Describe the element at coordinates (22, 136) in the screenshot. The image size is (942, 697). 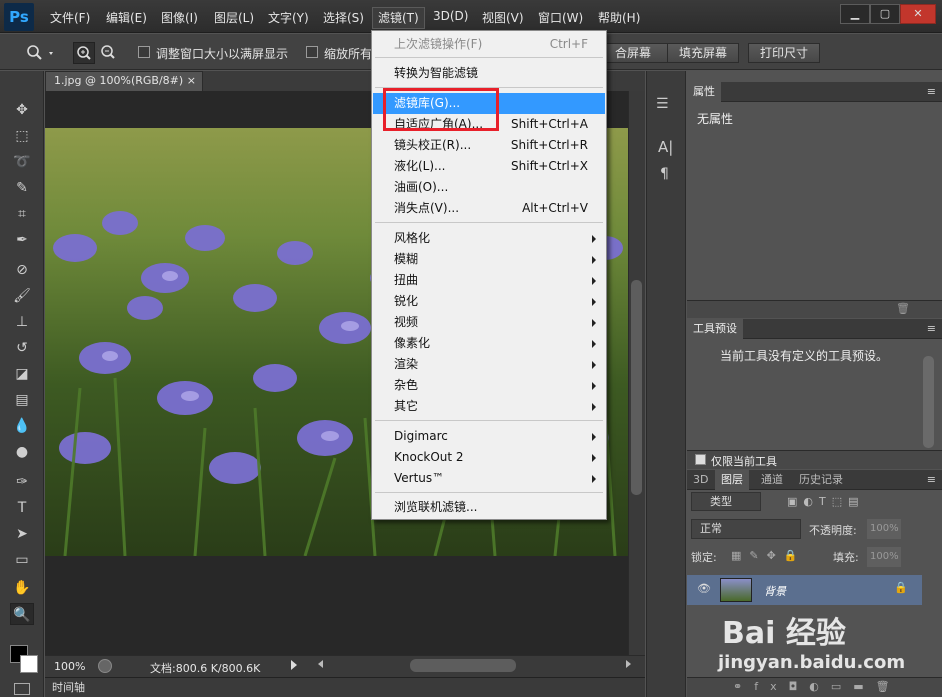
I see `marquee-tool-icon: ⬚` at that location.